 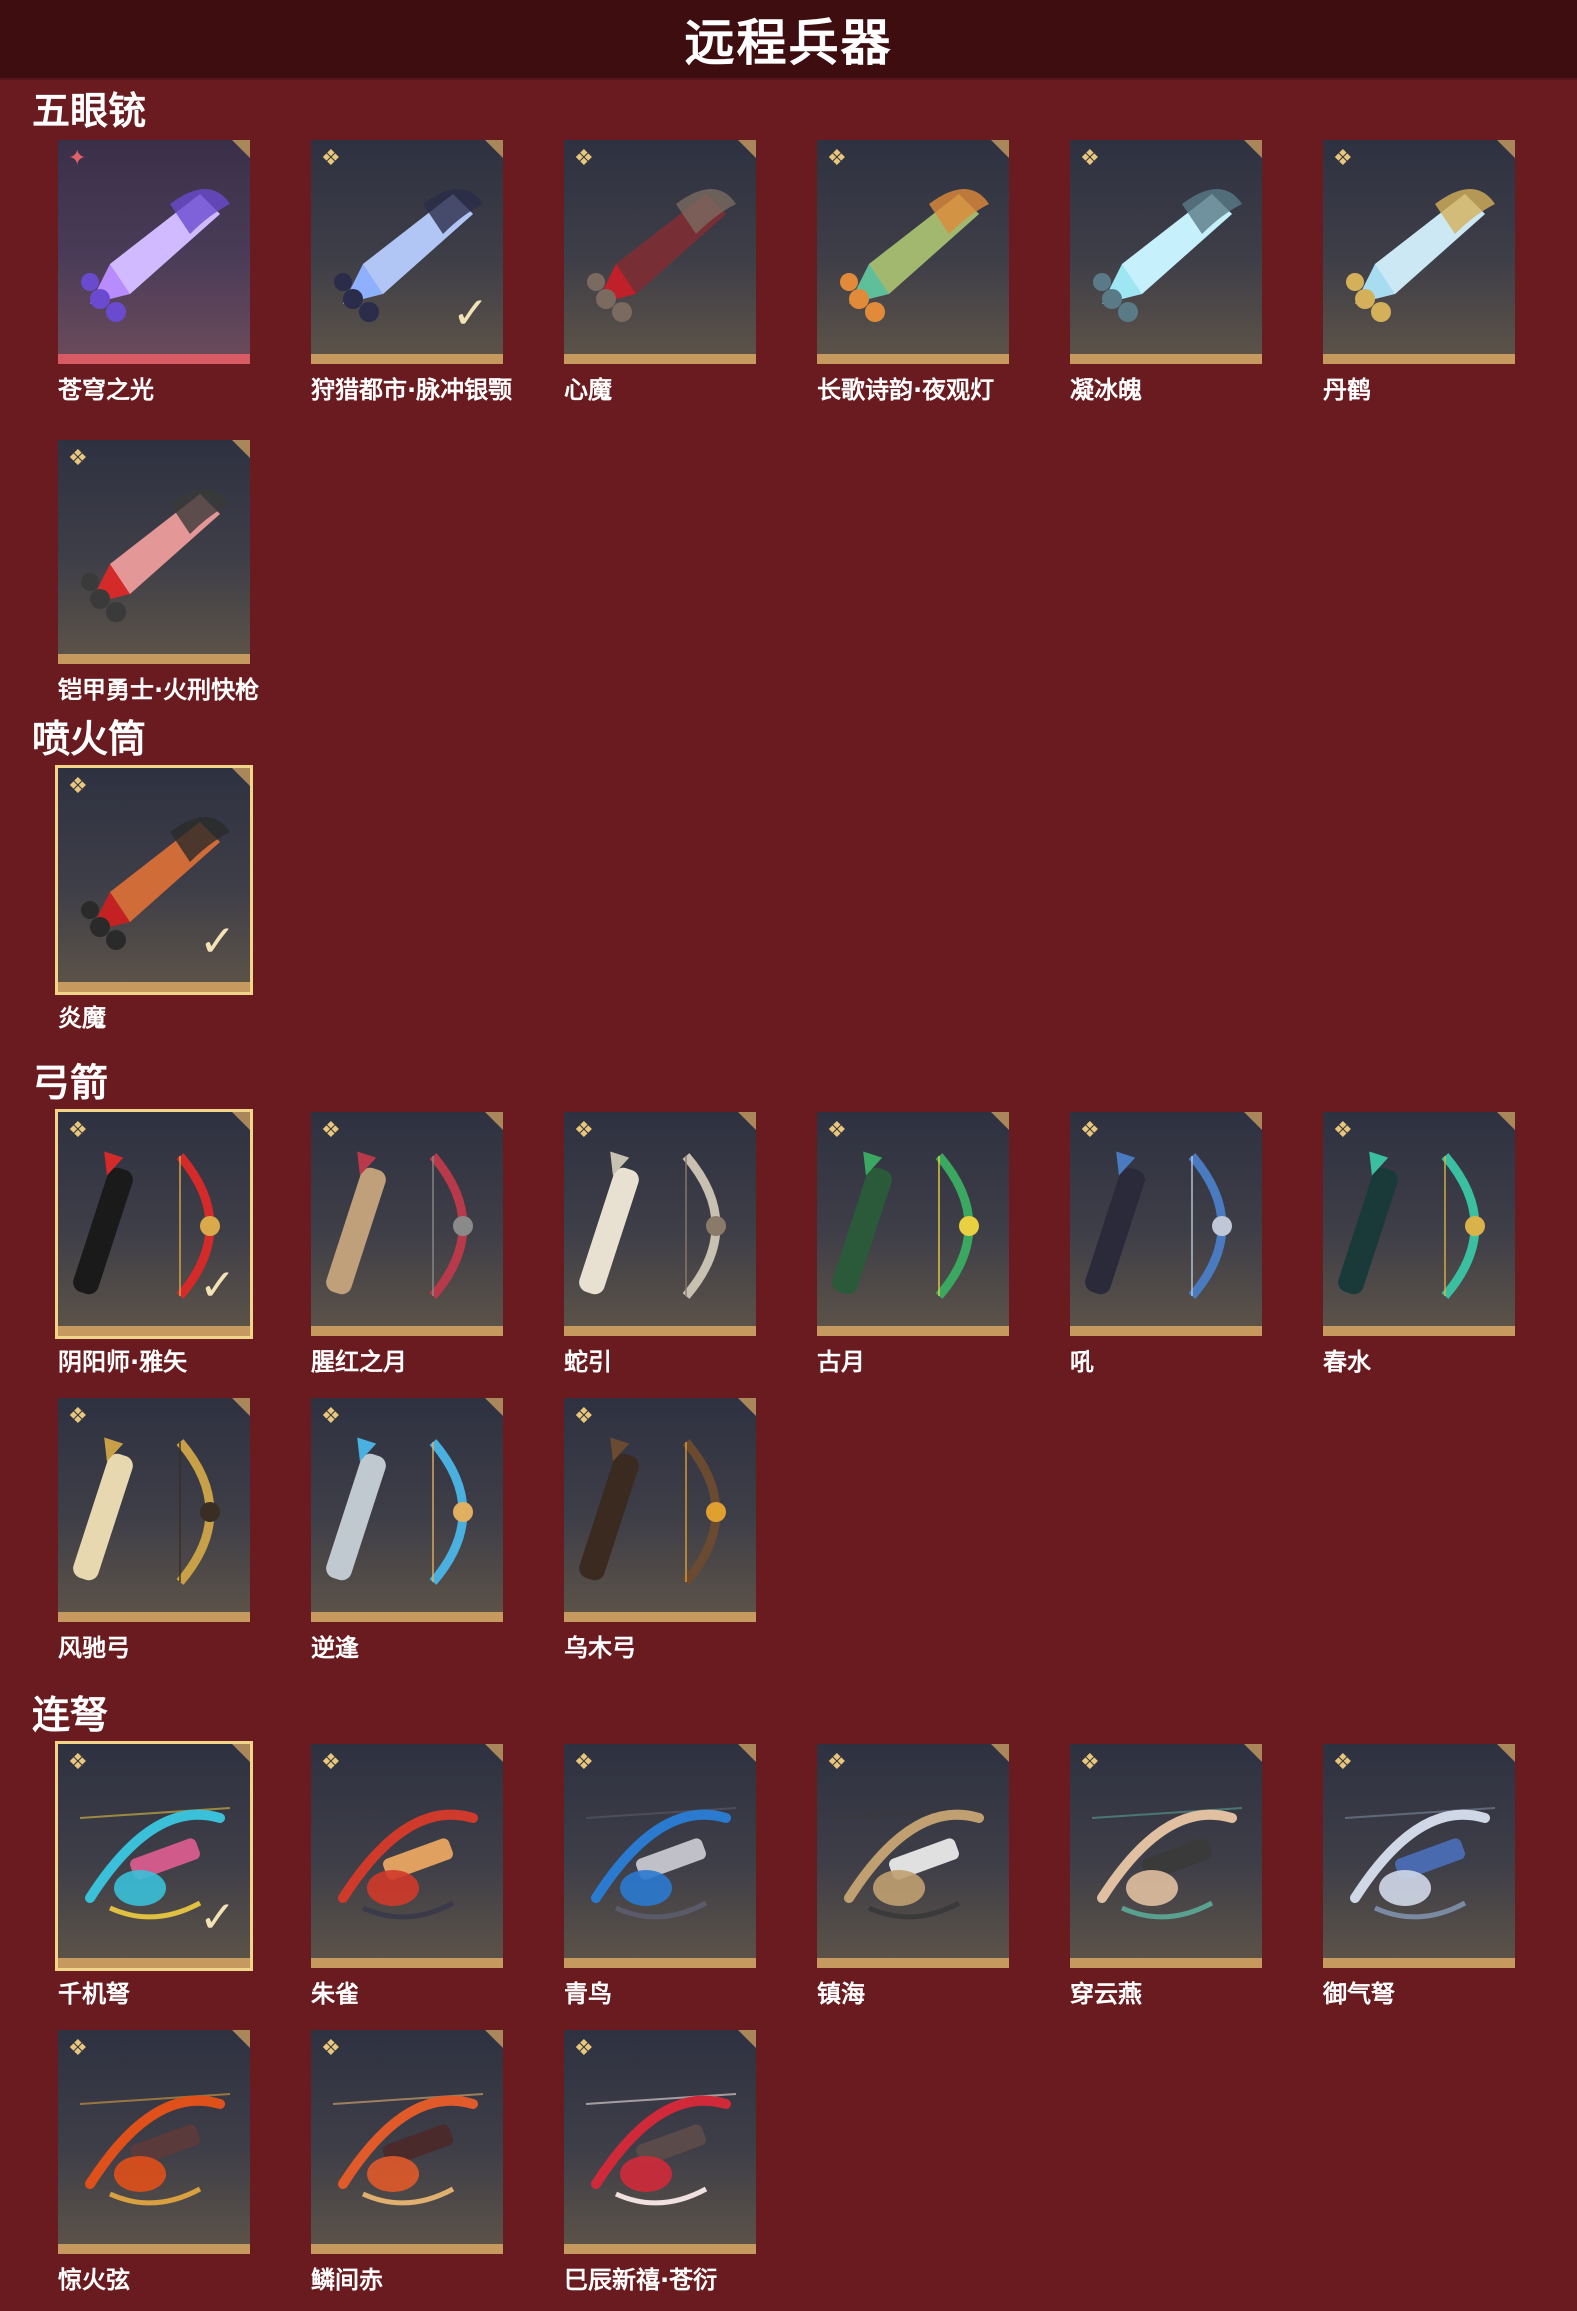 I want to click on weapon-card: ❖ 铠甲勇士·火刑快枪, so click(x=158, y=572).